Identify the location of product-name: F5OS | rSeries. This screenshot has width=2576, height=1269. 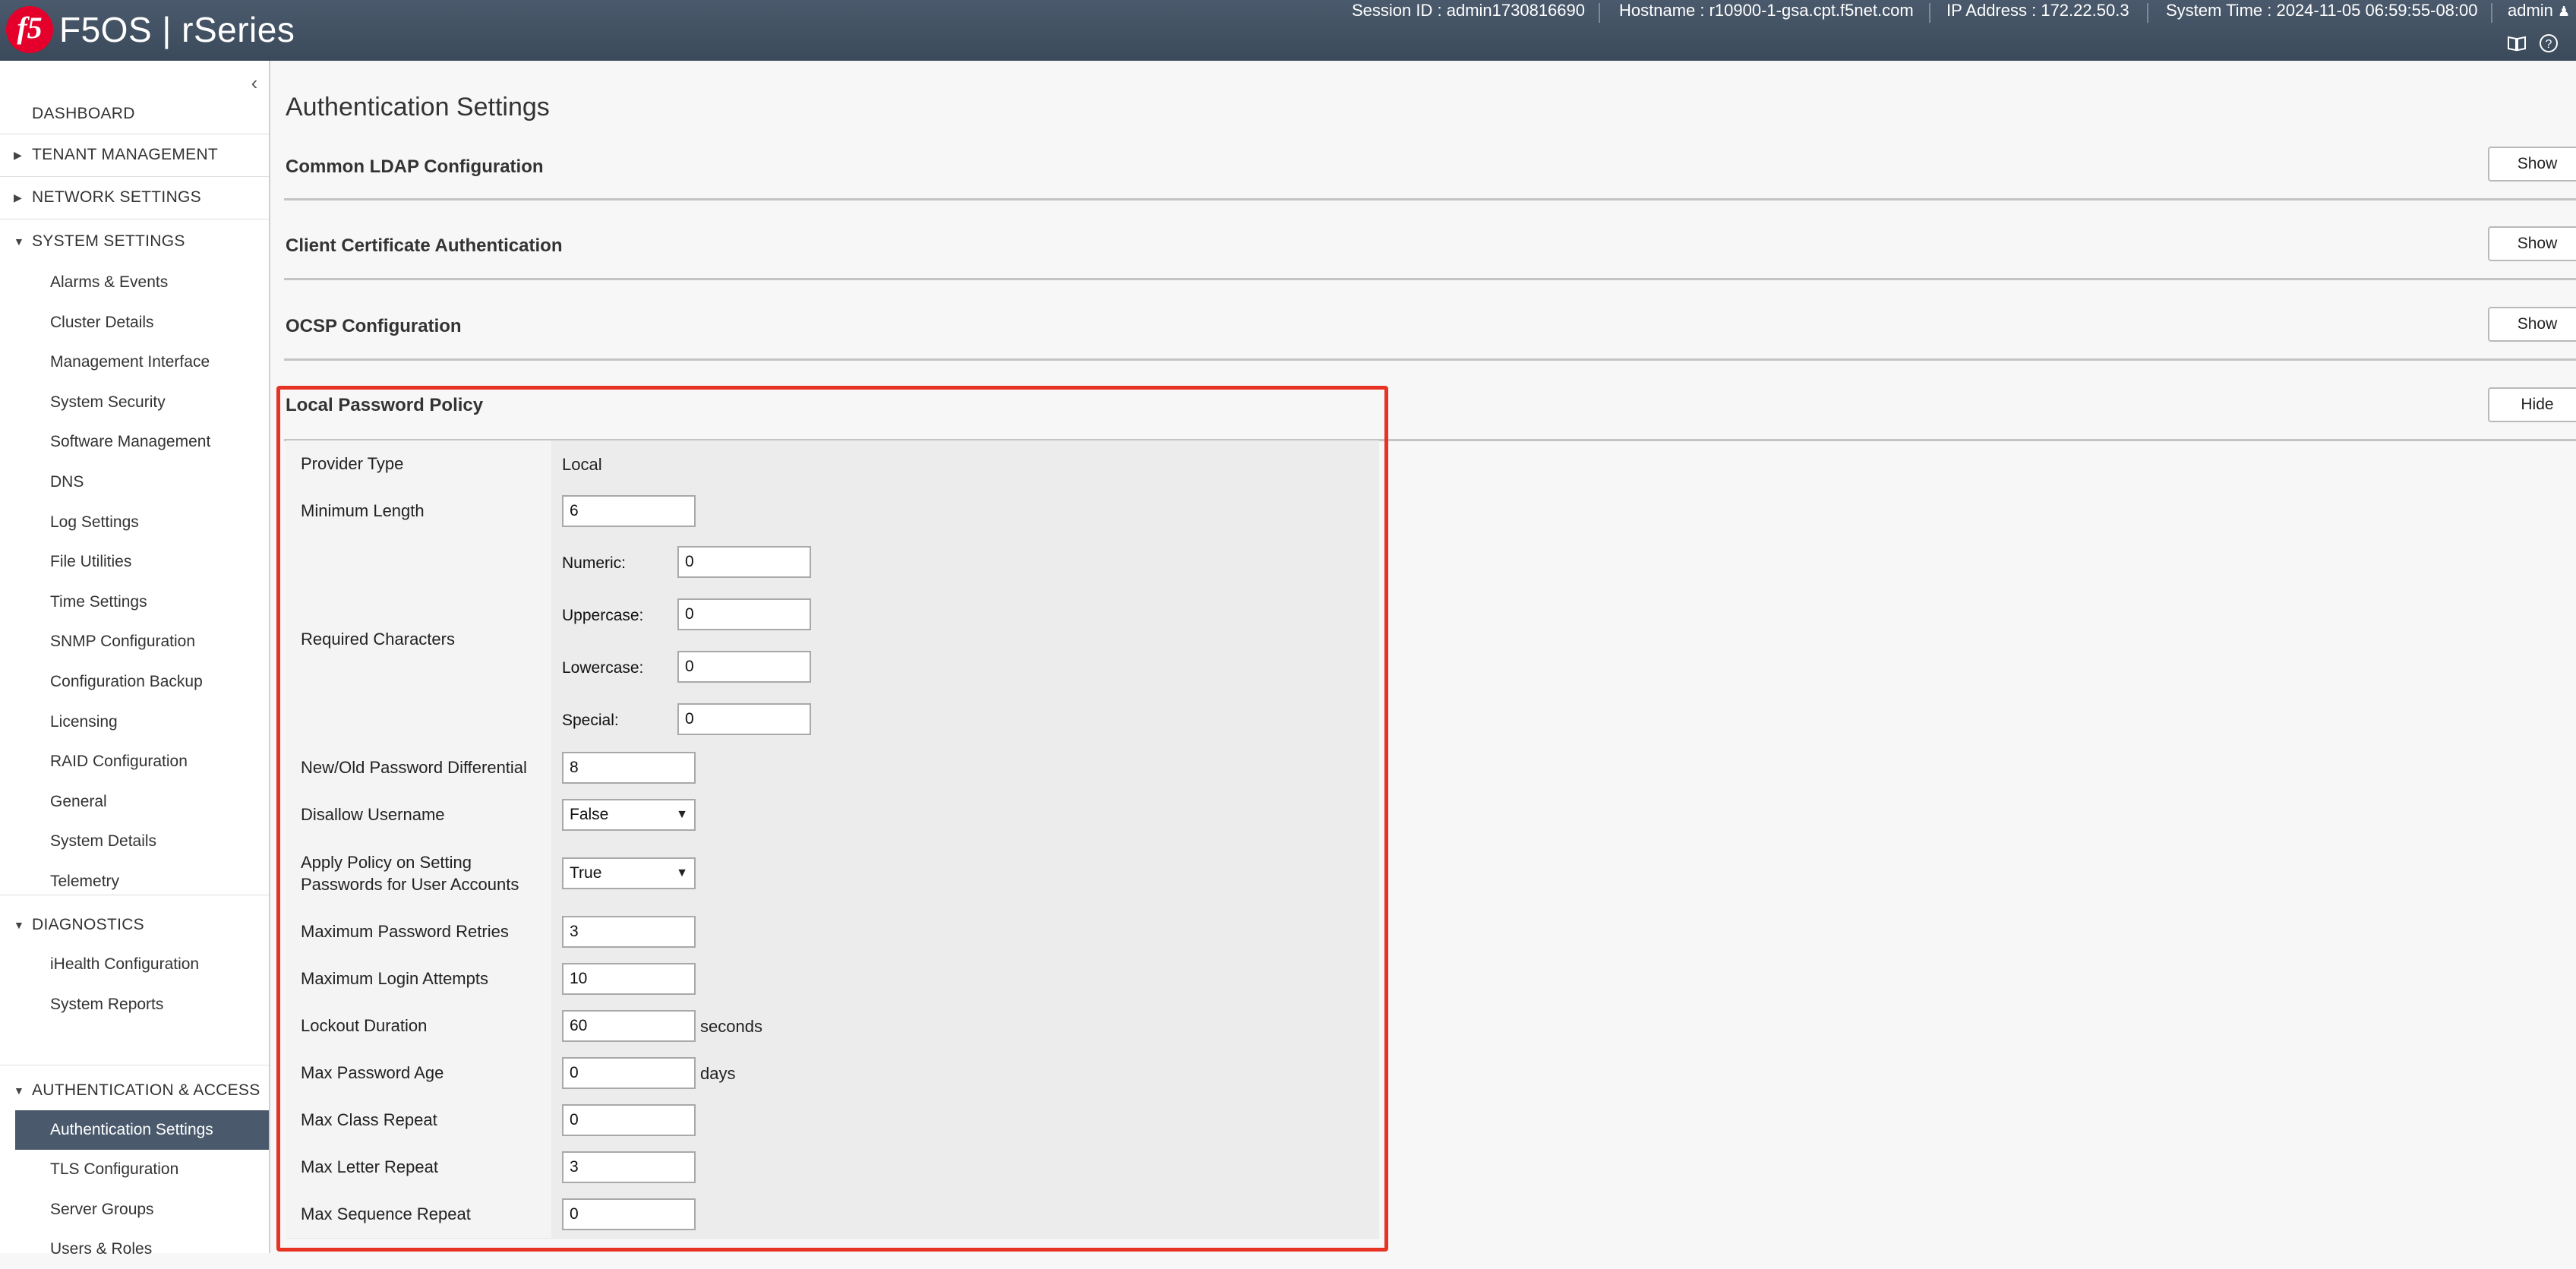
(177, 29).